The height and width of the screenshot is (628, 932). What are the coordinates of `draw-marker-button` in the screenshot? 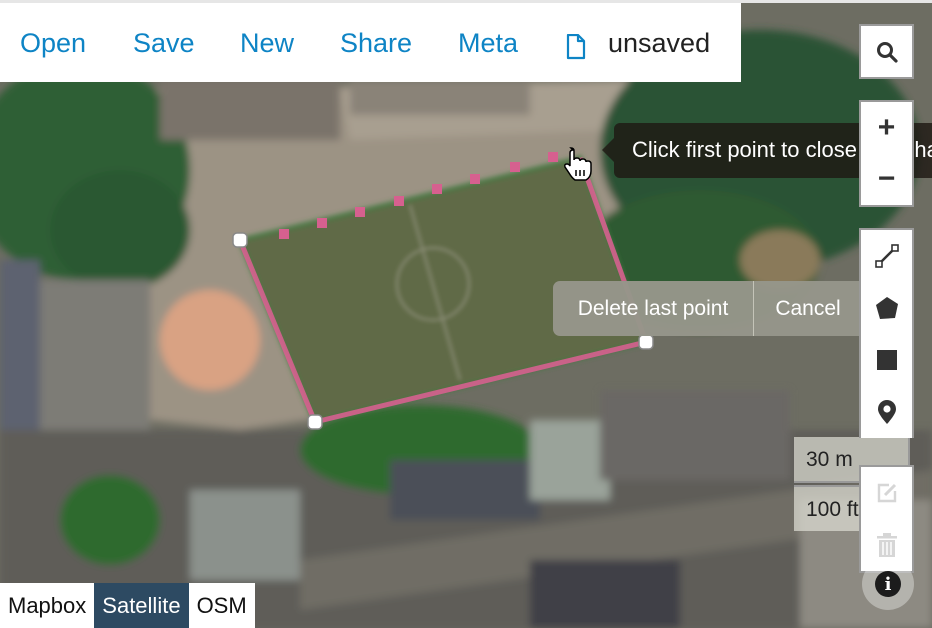 It's located at (886, 412).